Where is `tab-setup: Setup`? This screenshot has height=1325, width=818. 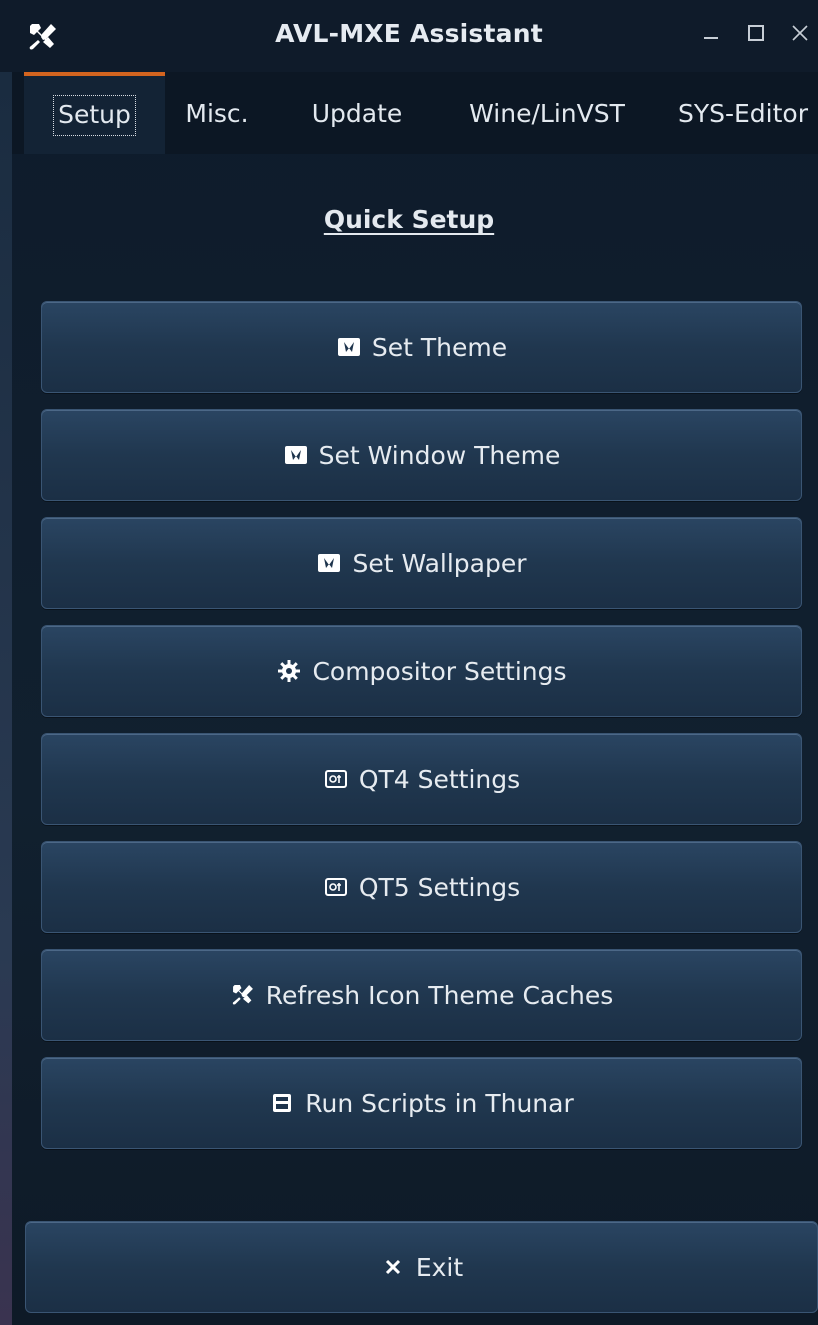
tab-setup: Setup is located at coordinates (94, 113).